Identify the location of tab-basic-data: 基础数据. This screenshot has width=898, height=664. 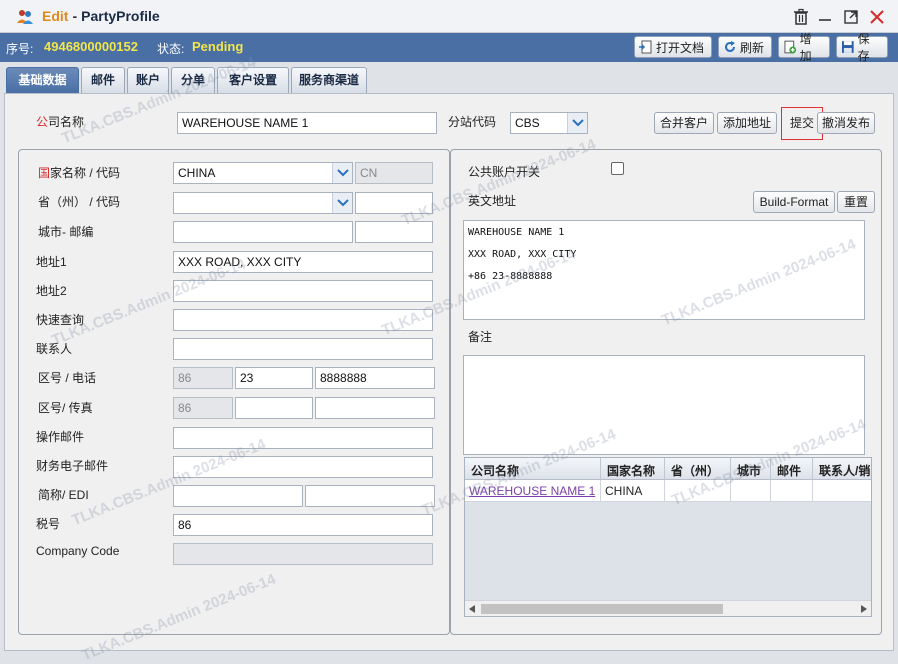
(42, 80).